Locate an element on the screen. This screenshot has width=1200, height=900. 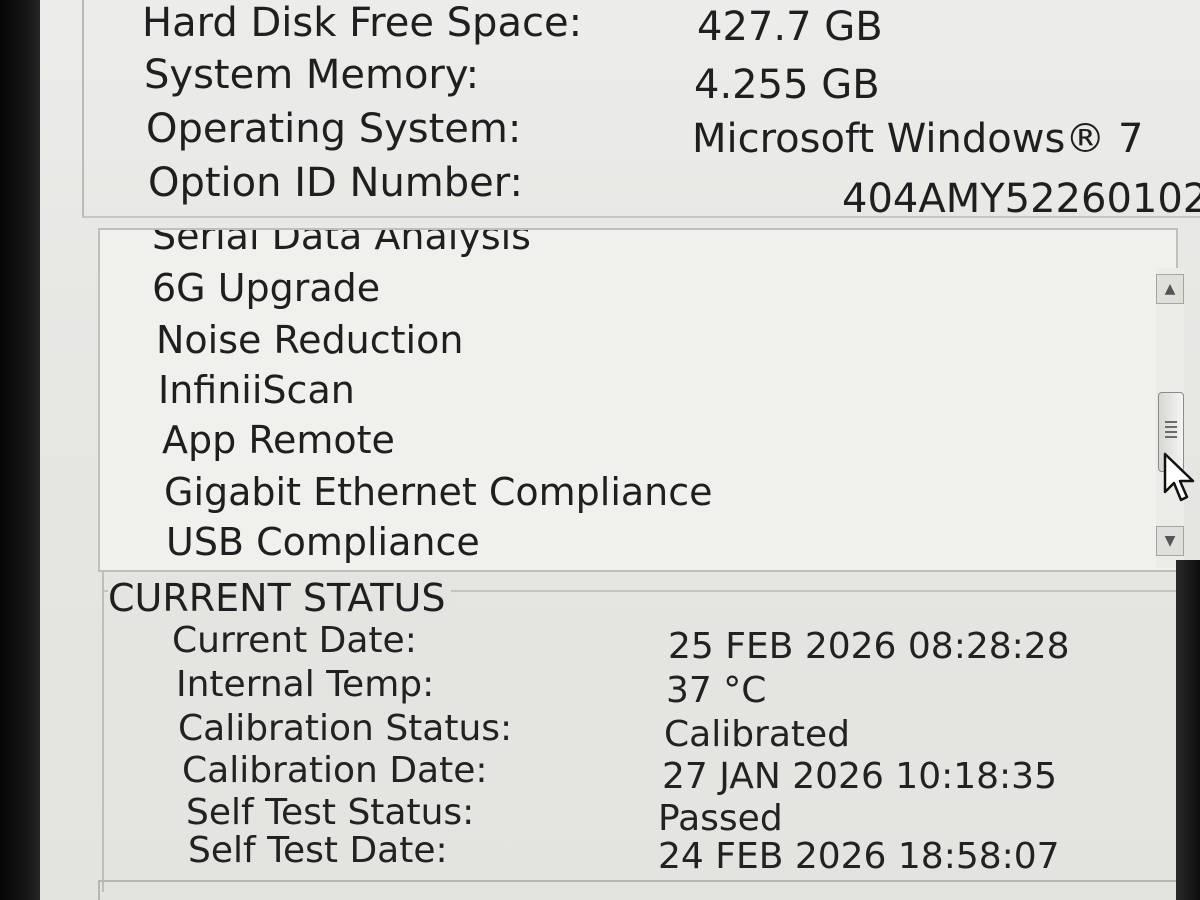
current-date-value: 25 FEB 2026 08:28:28 is located at coordinates (869, 646).